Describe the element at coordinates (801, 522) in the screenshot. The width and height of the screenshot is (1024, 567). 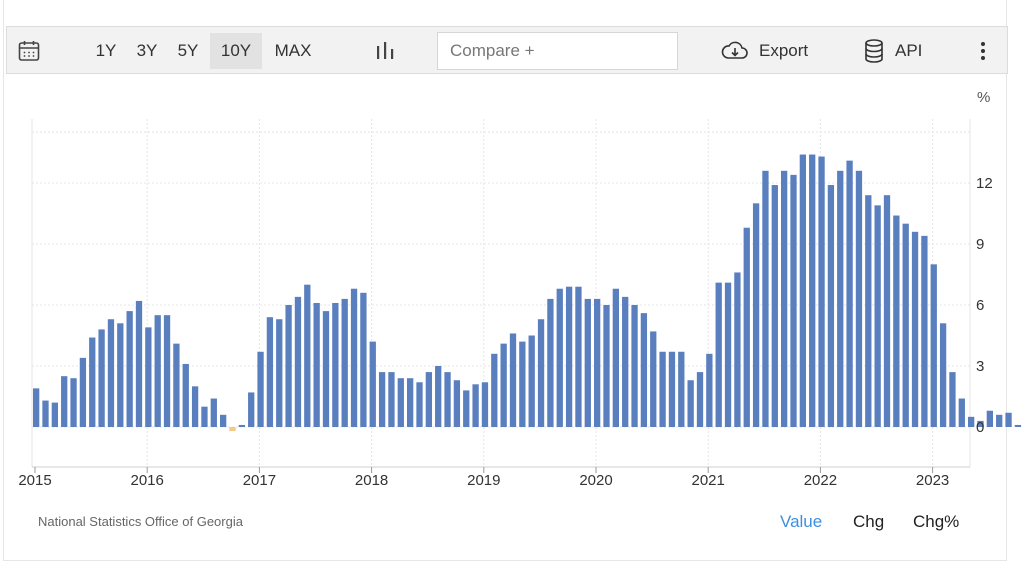
I see `tab-value: Value` at that location.